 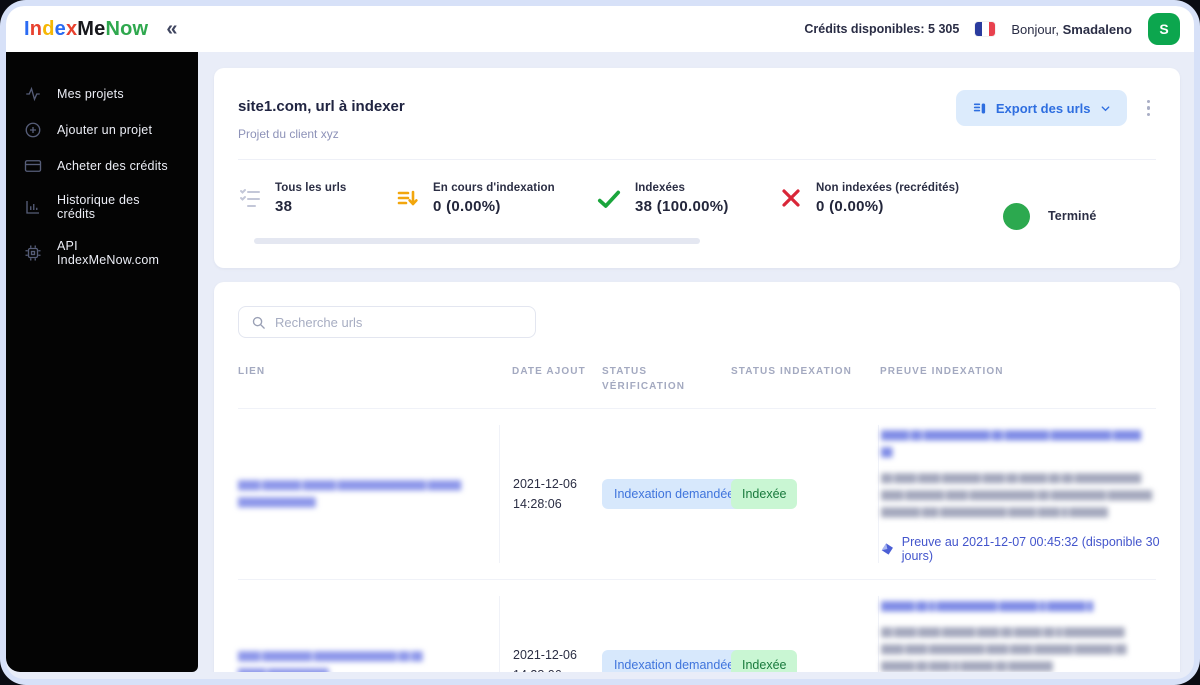 I want to click on sidebar-item-ajouter-projet: Ajouter un projet, so click(x=102, y=130).